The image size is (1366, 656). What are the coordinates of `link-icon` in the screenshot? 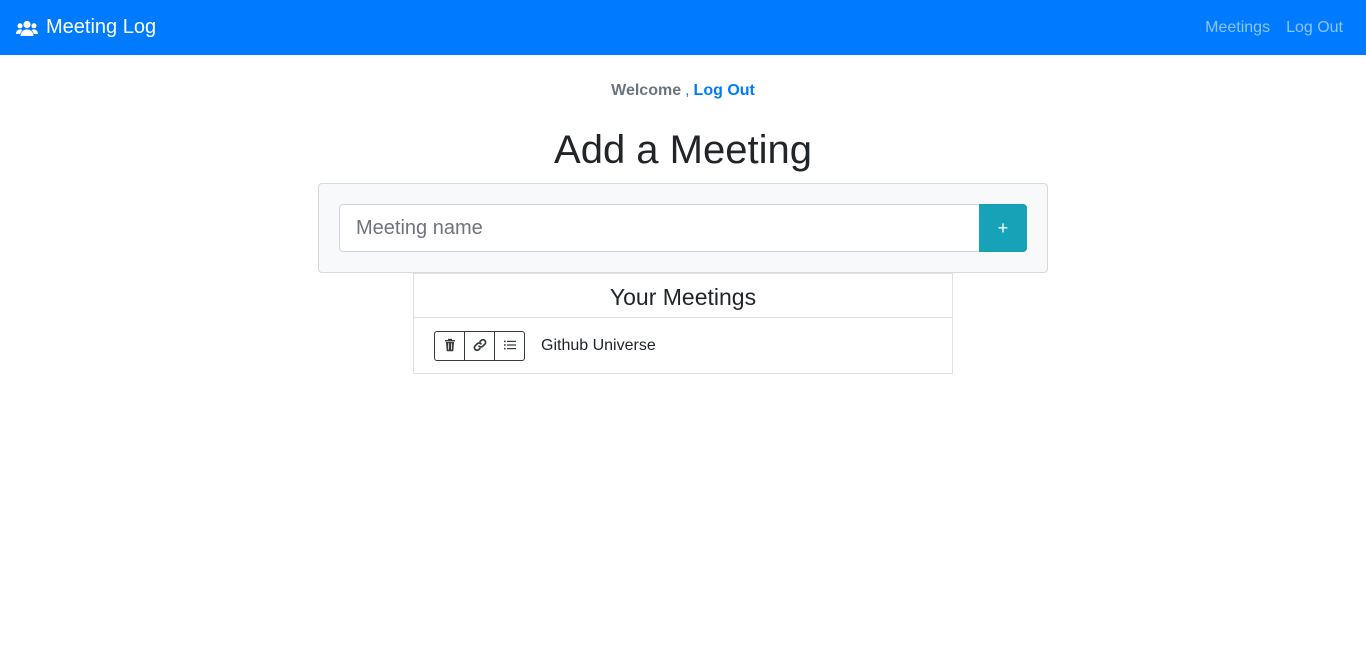 It's located at (480, 346).